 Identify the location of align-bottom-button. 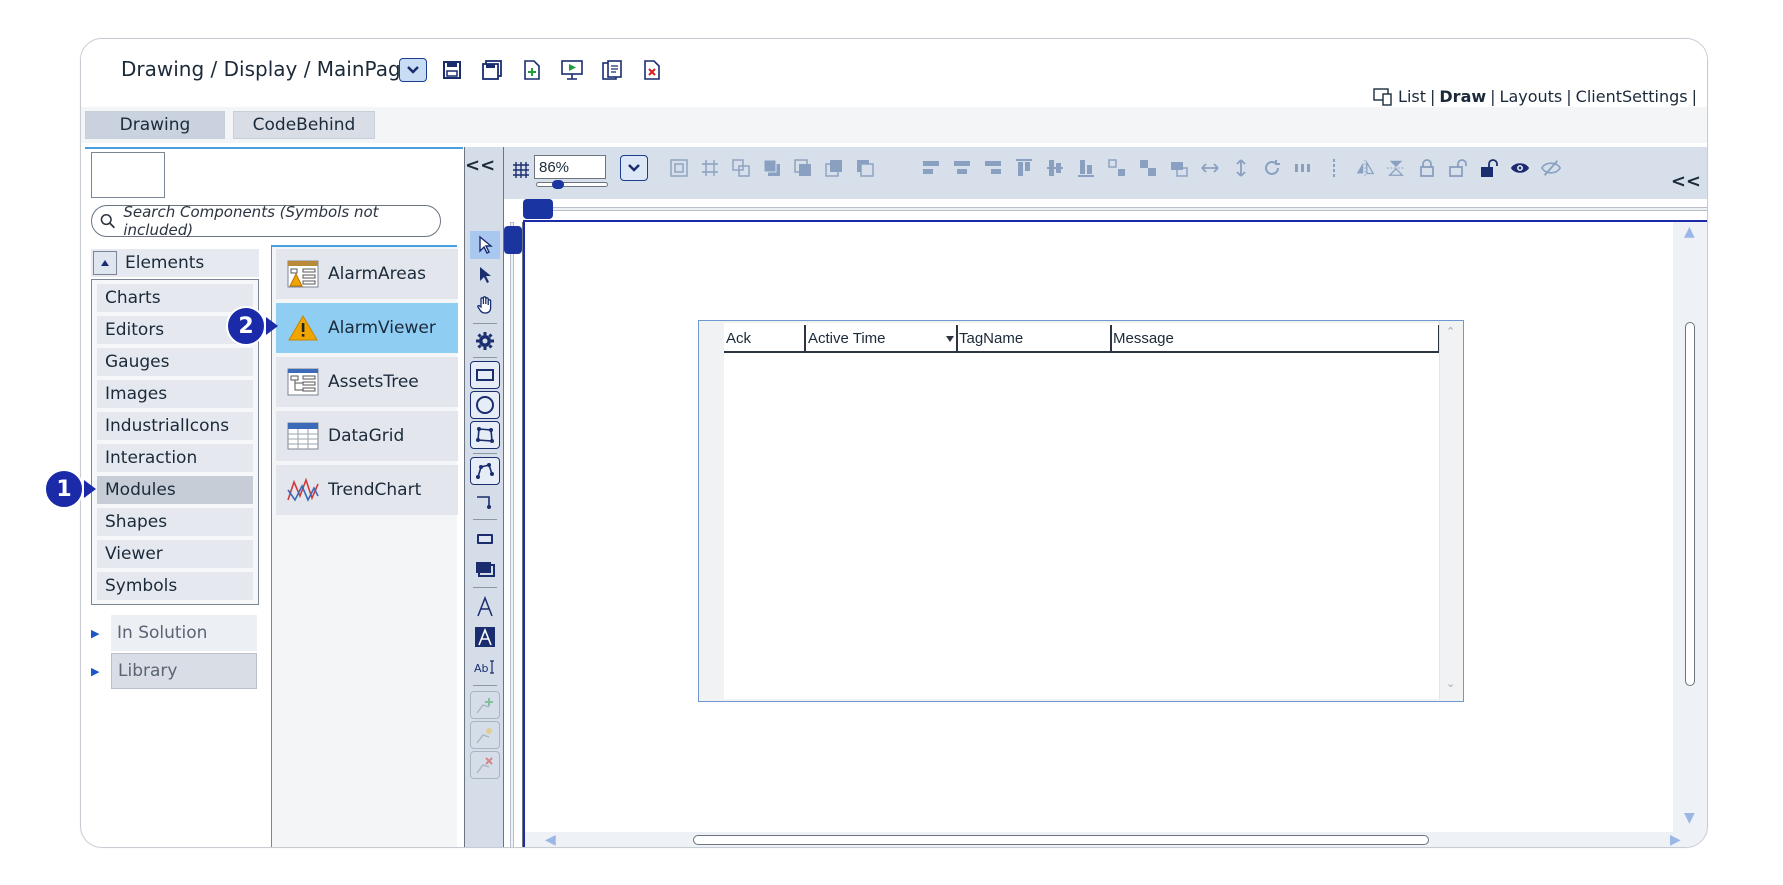
(1086, 168).